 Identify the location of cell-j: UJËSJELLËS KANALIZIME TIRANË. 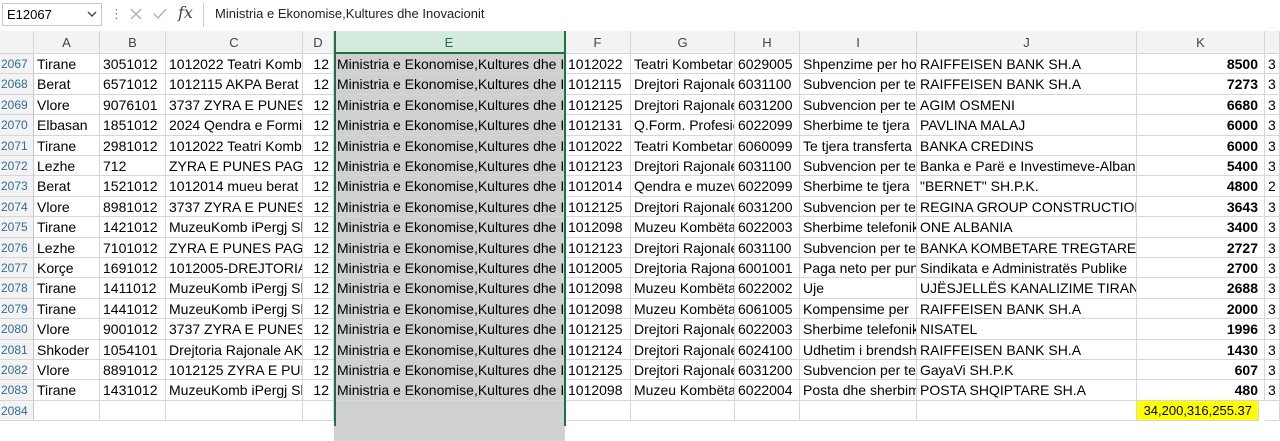
(1027, 288).